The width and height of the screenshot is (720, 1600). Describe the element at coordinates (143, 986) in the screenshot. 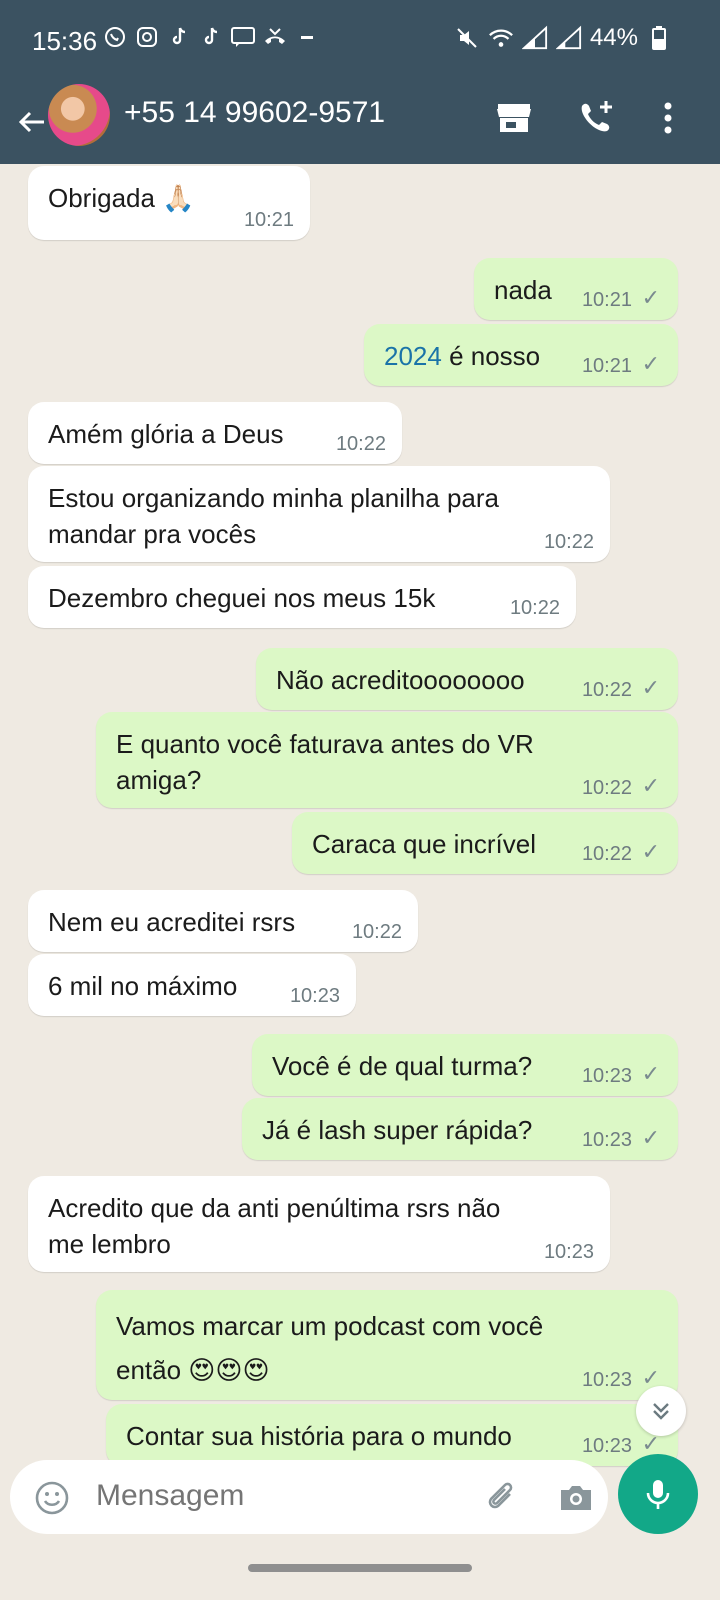

I see `message-text: 6 mil no máximo` at that location.